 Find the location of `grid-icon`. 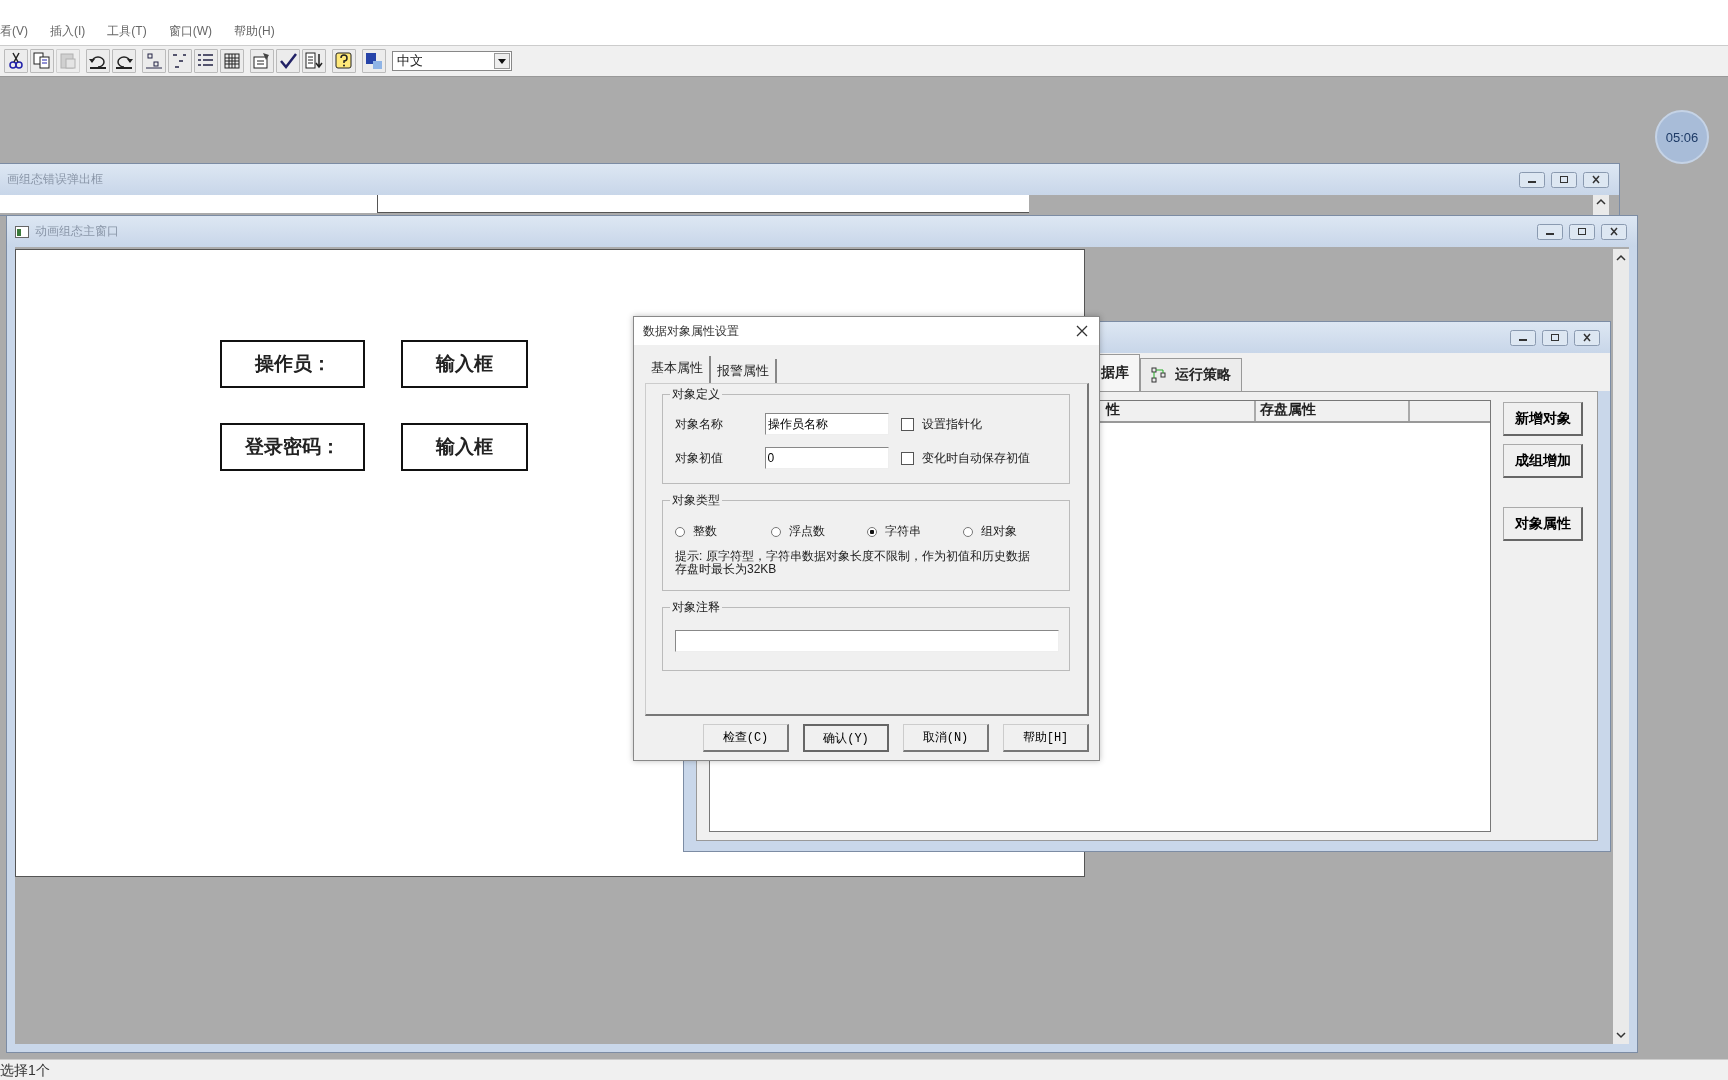

grid-icon is located at coordinates (232, 61).